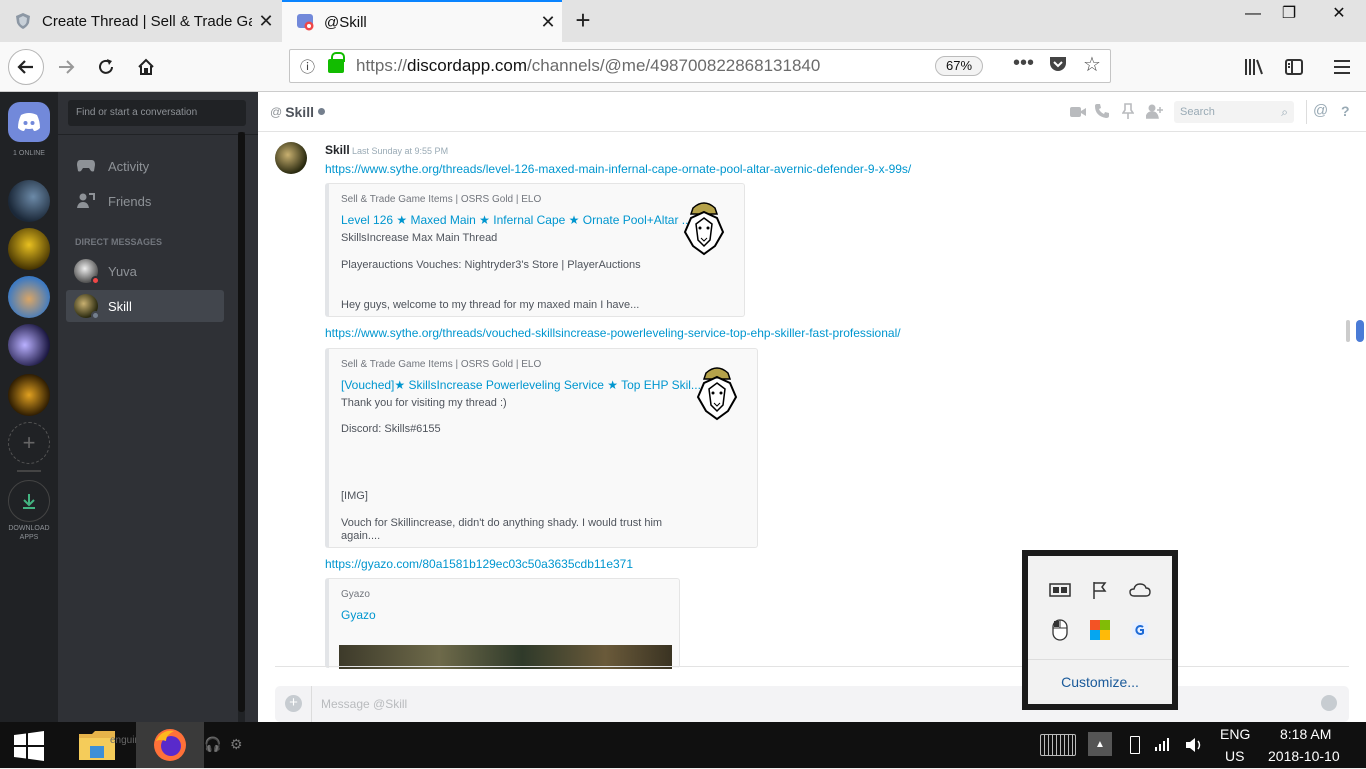  Describe the element at coordinates (1304, 756) in the screenshot. I see `clock-date: 2018-10-10` at that location.